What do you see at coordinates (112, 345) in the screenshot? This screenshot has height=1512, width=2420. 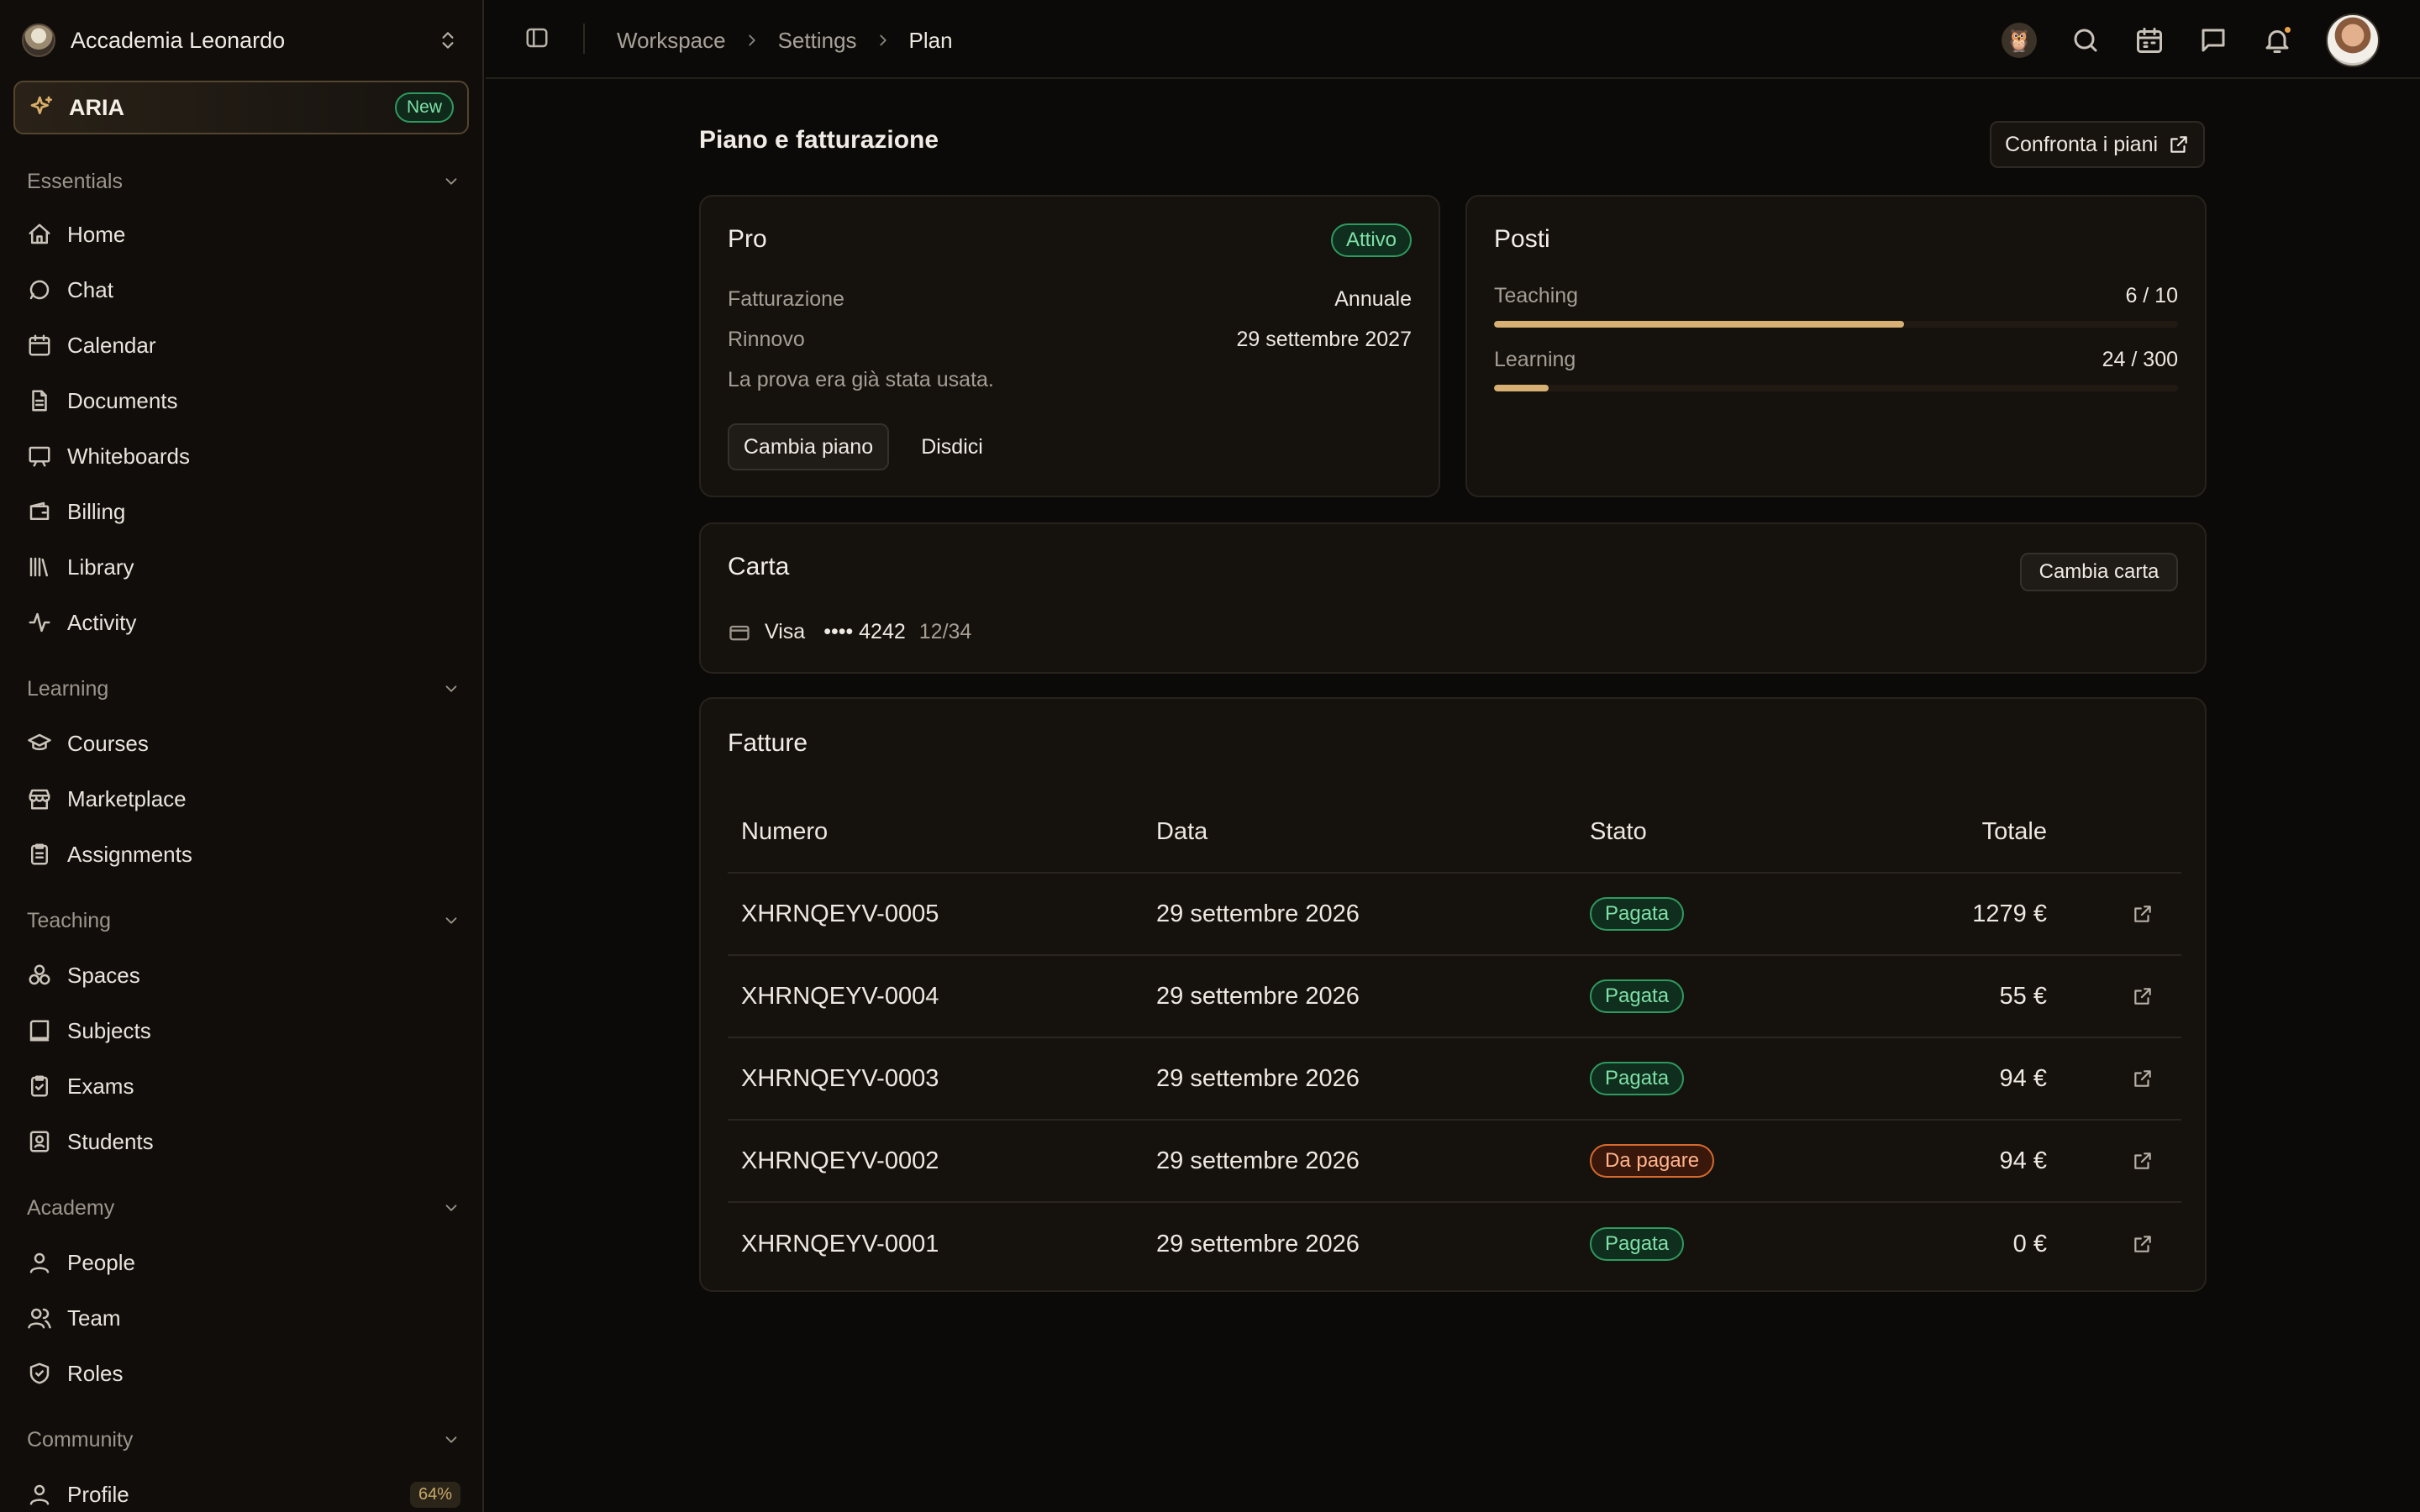 I see `sidebar-item-label: Calendar` at bounding box center [112, 345].